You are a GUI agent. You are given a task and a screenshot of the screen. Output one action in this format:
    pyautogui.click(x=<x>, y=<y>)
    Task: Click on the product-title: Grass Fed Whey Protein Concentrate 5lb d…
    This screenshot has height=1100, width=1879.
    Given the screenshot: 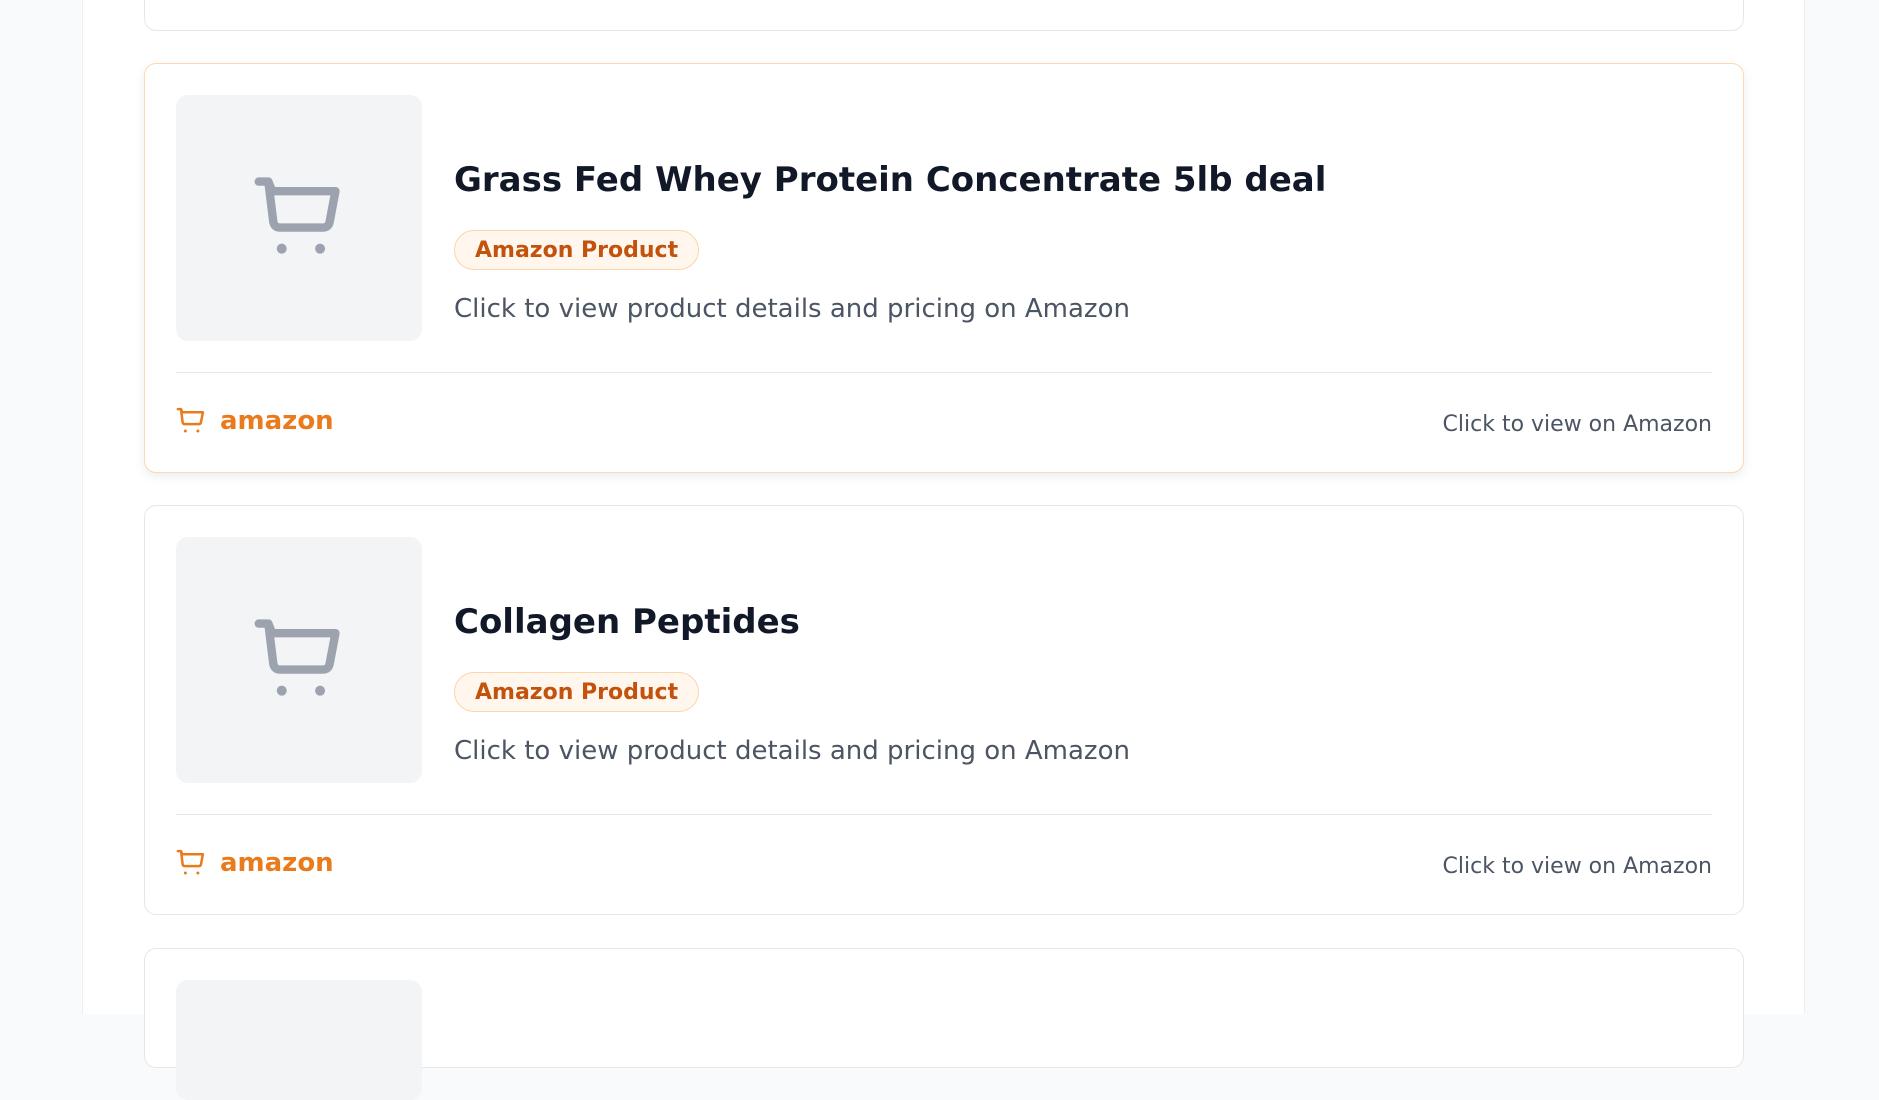 What is the action you would take?
    pyautogui.click(x=890, y=180)
    